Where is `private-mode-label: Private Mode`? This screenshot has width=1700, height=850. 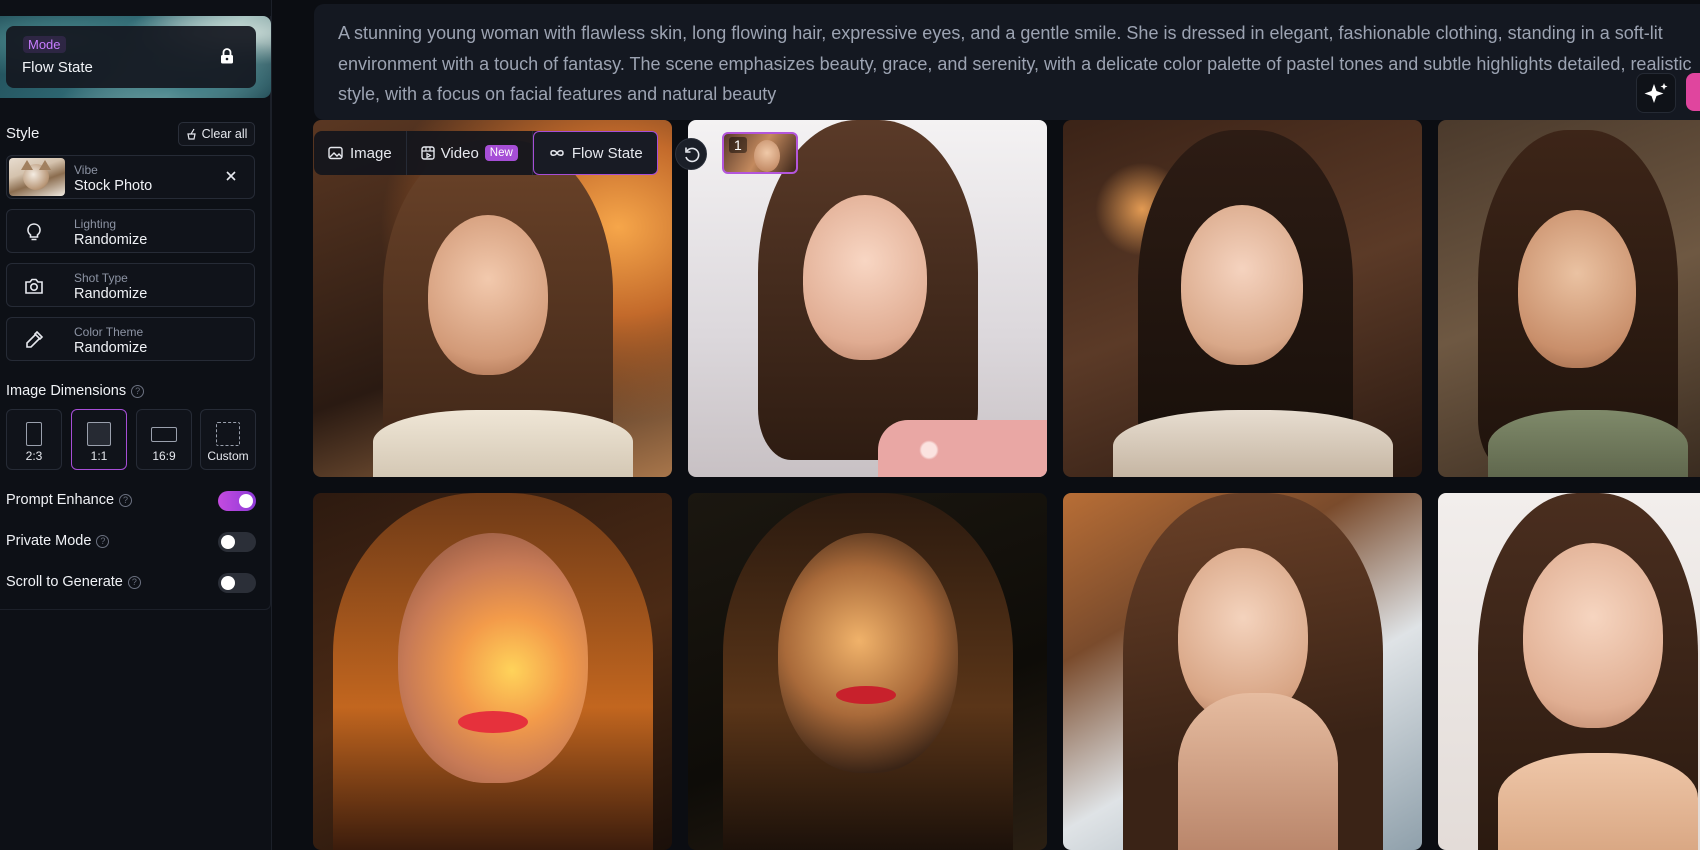
private-mode-label: Private Mode is located at coordinates (49, 541).